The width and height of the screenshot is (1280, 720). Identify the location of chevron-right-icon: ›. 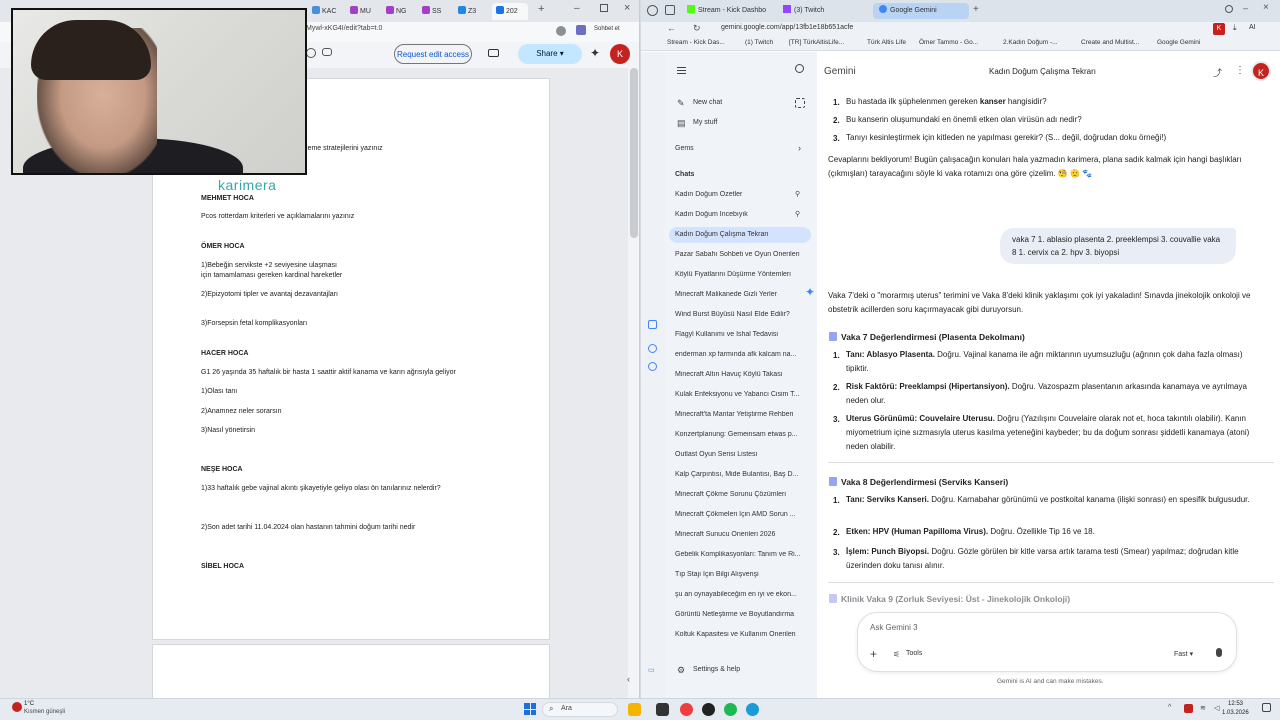
(799, 148).